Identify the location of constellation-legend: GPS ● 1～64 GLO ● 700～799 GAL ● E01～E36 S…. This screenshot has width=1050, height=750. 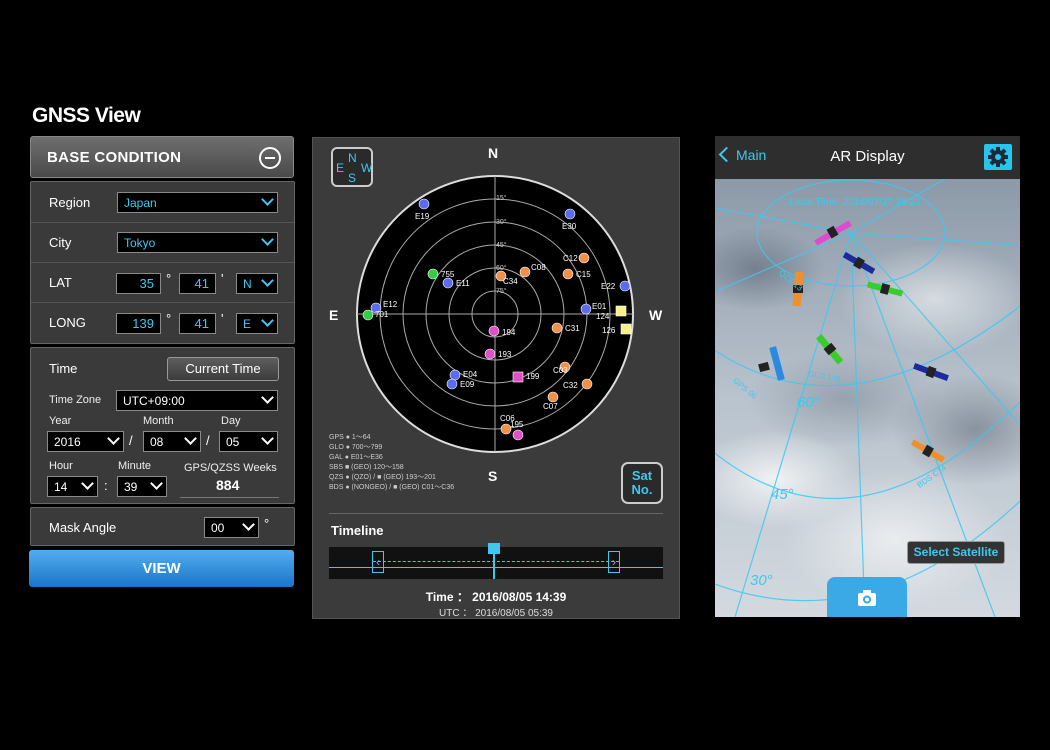
(391, 463).